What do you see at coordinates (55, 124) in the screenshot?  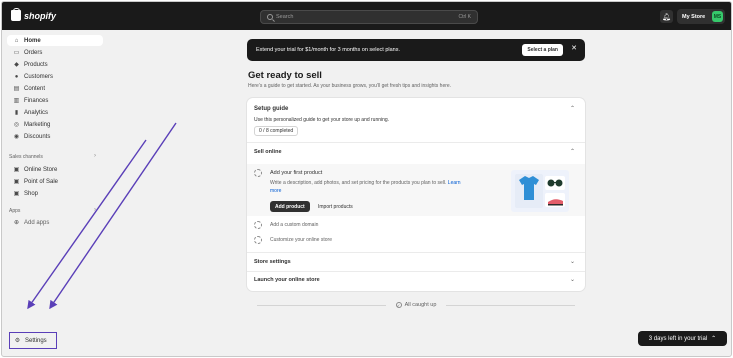 I see `sidebar-item-marketing: ◎ Marketing` at bounding box center [55, 124].